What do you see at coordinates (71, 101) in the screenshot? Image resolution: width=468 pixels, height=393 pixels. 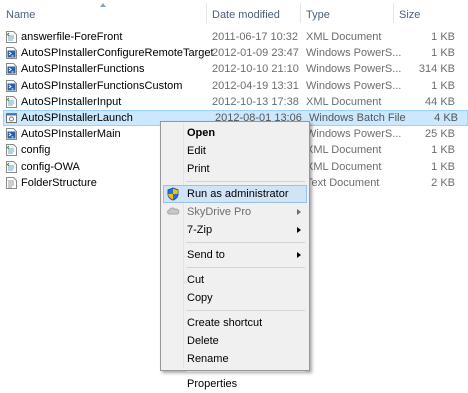 I see `file-name: AutoSPInstallerInput` at bounding box center [71, 101].